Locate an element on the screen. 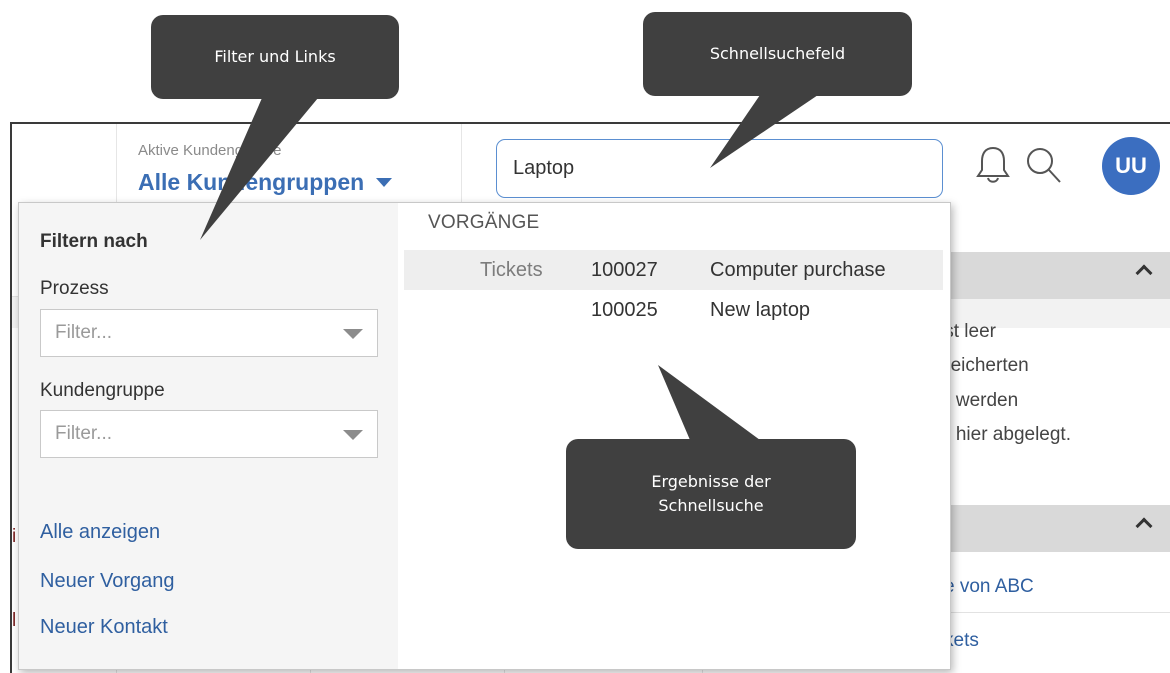 This screenshot has width=1170, height=673. result-number: 100027 is located at coordinates (624, 270).